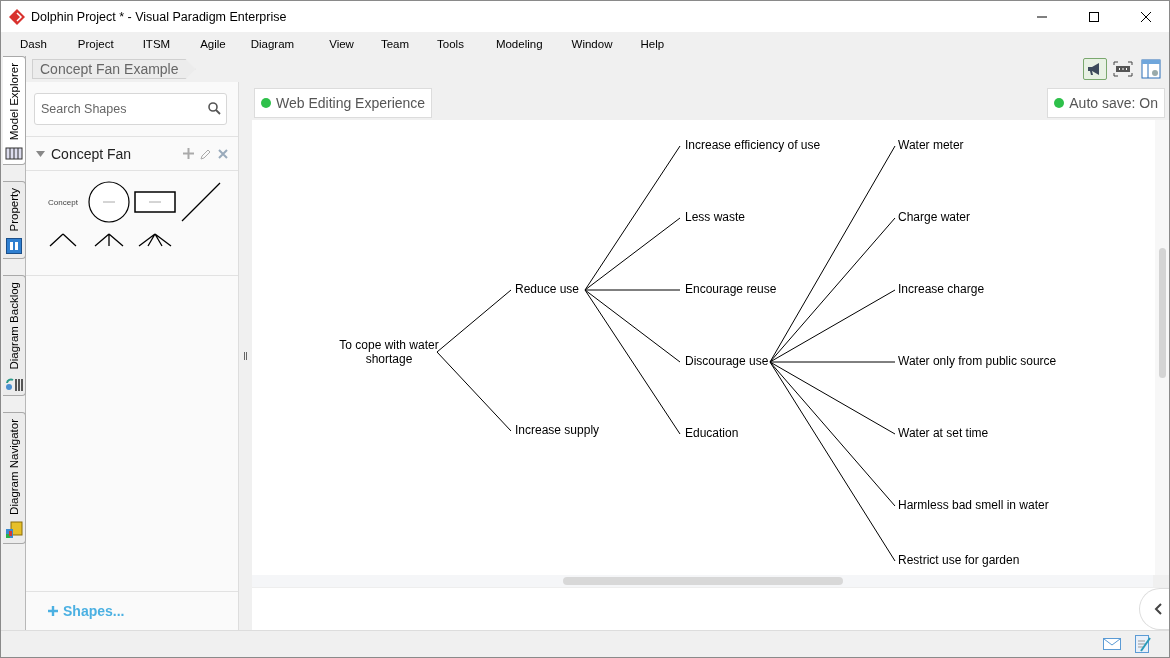 The image size is (1170, 658). Describe the element at coordinates (213, 44) in the screenshot. I see `menu-item: Agile` at that location.